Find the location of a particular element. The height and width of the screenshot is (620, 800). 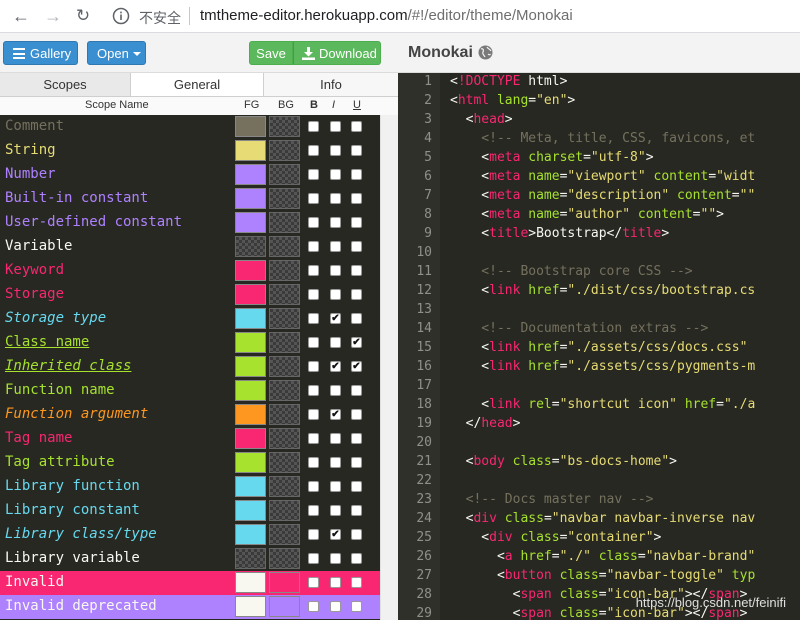

scope-row: Built-in constant is located at coordinates (190, 199).